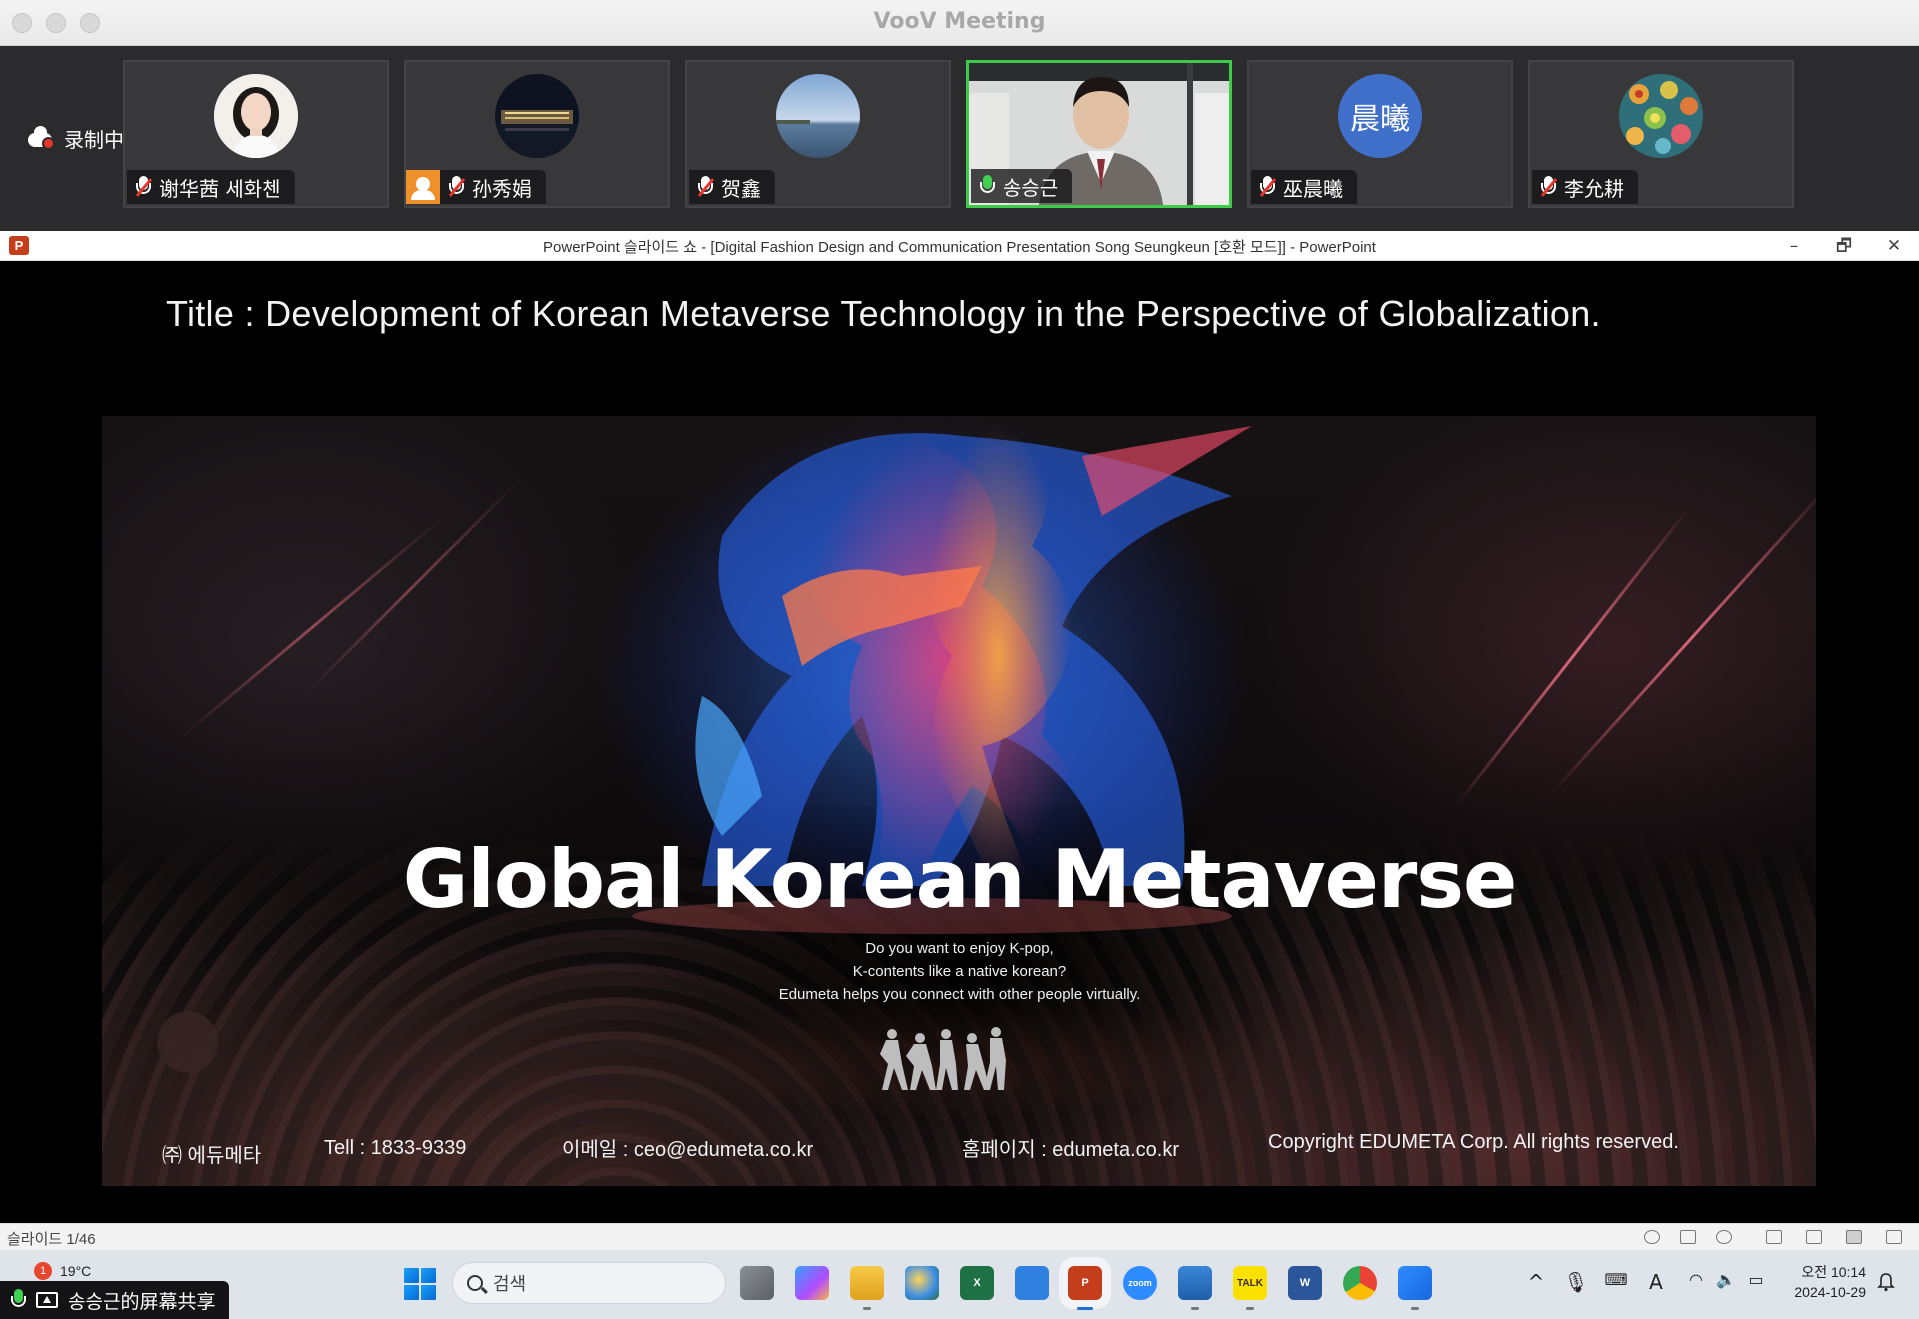 Image resolution: width=1919 pixels, height=1319 pixels. Describe the element at coordinates (502, 188) in the screenshot. I see `participant-name: 孙秀娟` at that location.